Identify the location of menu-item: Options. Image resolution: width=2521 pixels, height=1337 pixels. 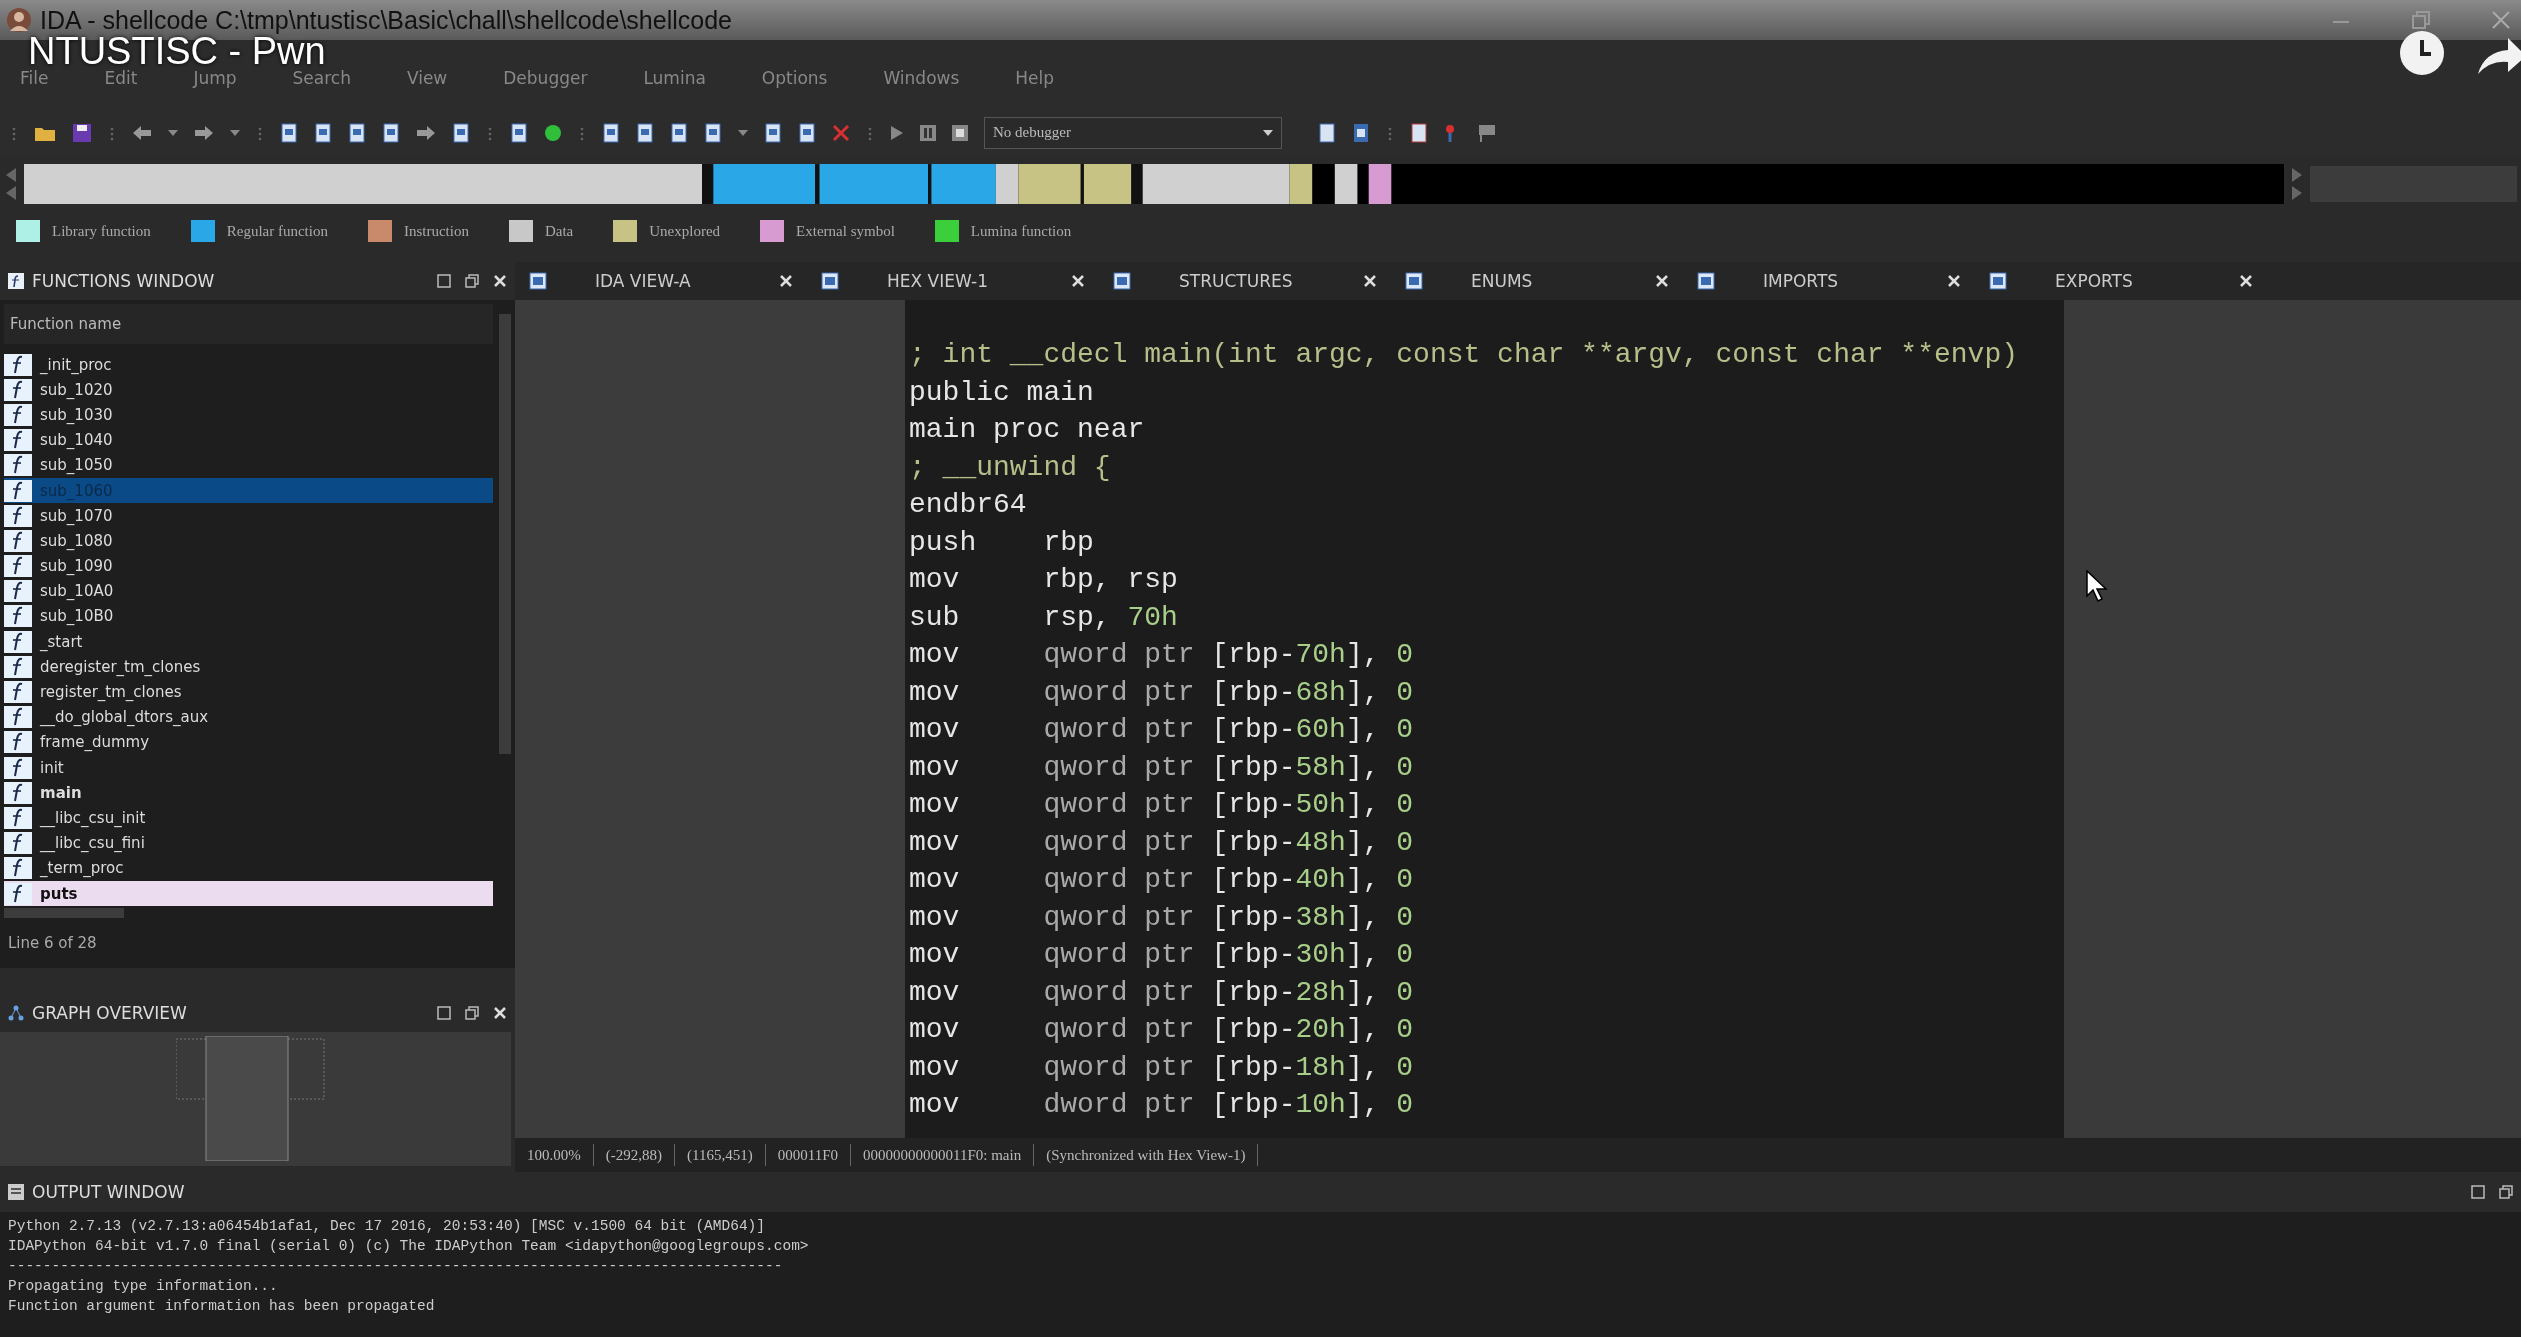
(794, 75).